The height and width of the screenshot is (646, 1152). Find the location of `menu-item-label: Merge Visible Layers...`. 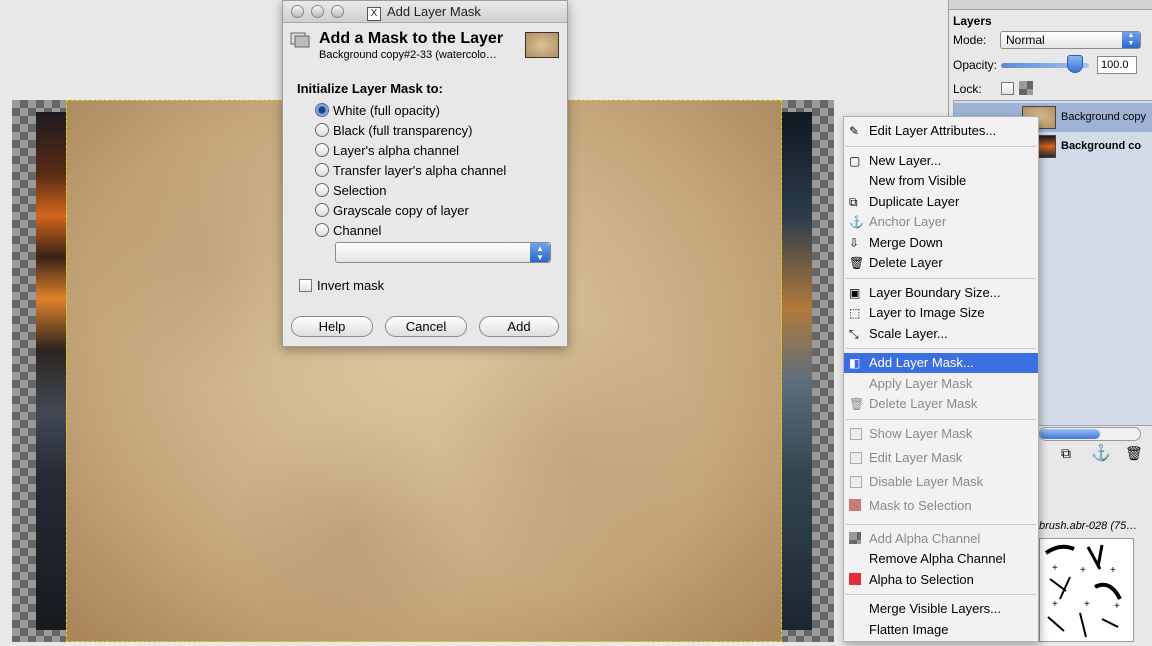

menu-item-label: Merge Visible Layers... is located at coordinates (935, 608).